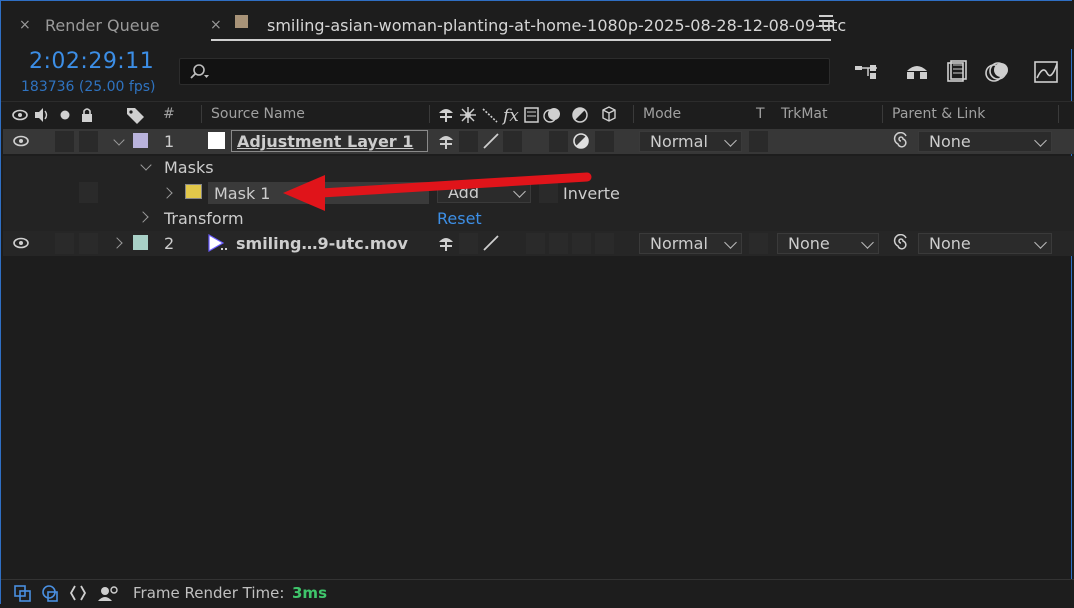  What do you see at coordinates (21, 141) in the screenshot?
I see `layer-1-visibility-eye-icon` at bounding box center [21, 141].